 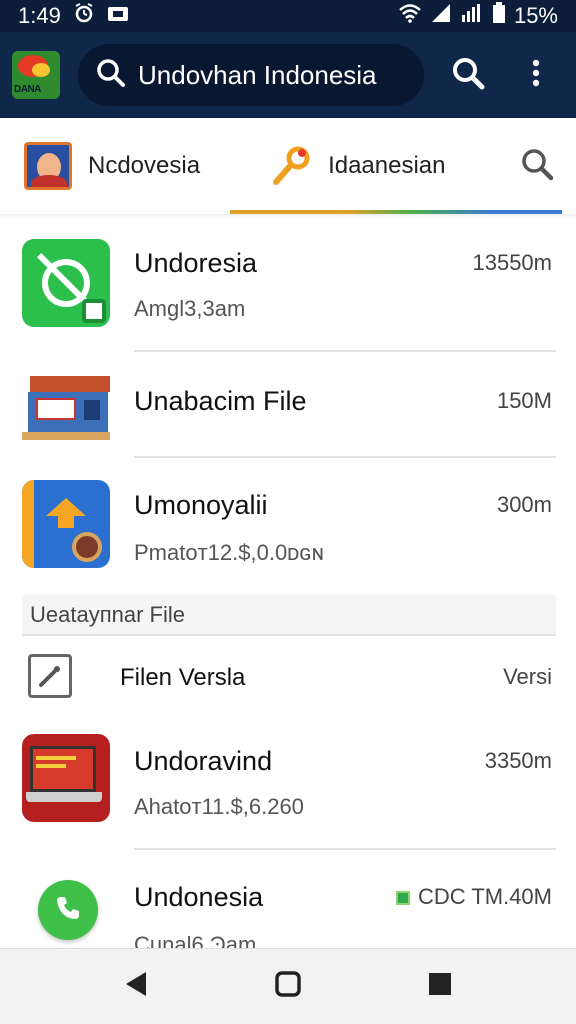 I want to click on tool-icon, so click(x=50, y=676).